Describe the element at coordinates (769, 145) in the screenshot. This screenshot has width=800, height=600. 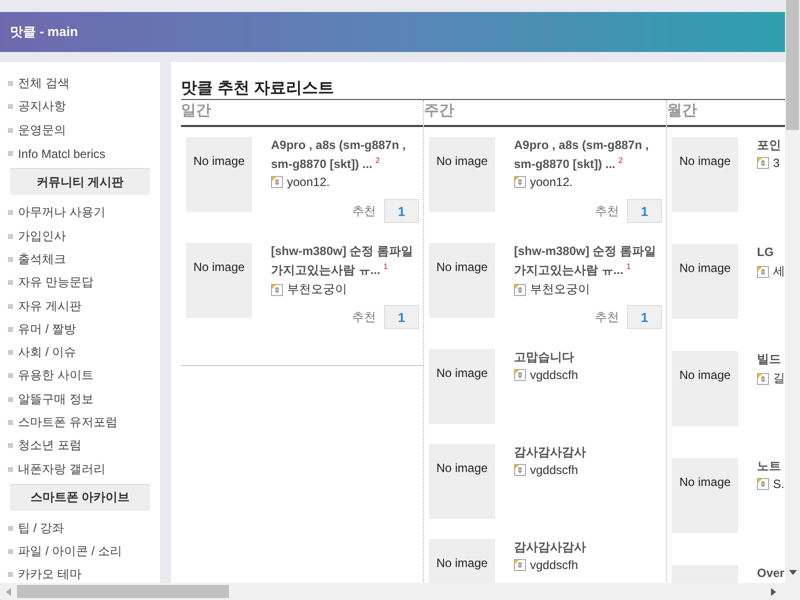
I see `post-title-link: 포인` at that location.